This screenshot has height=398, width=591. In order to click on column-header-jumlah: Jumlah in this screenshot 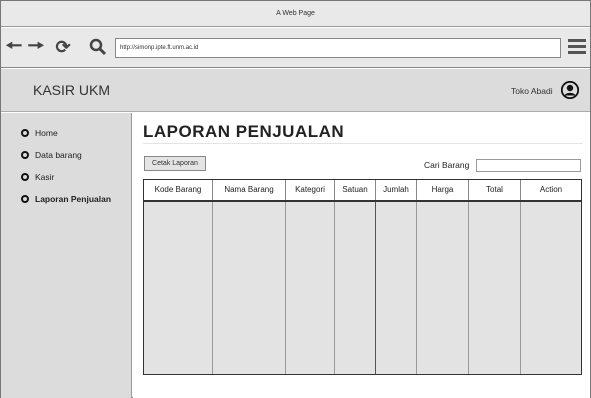, I will do `click(396, 190)`.